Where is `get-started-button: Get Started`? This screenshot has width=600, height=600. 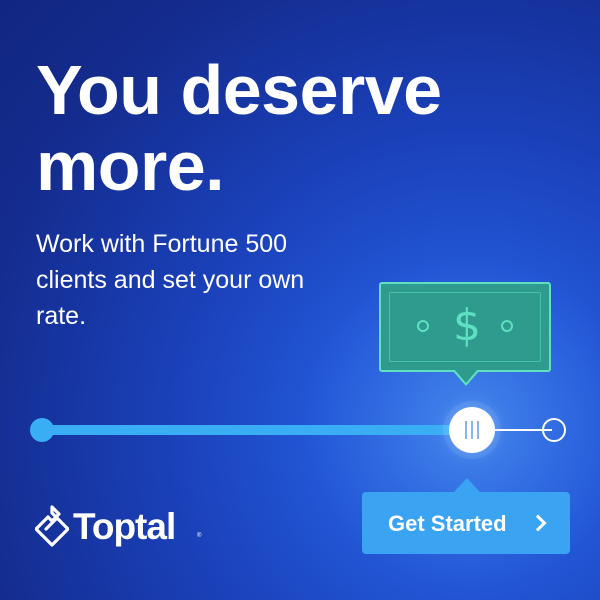 get-started-button: Get Started is located at coordinates (466, 523).